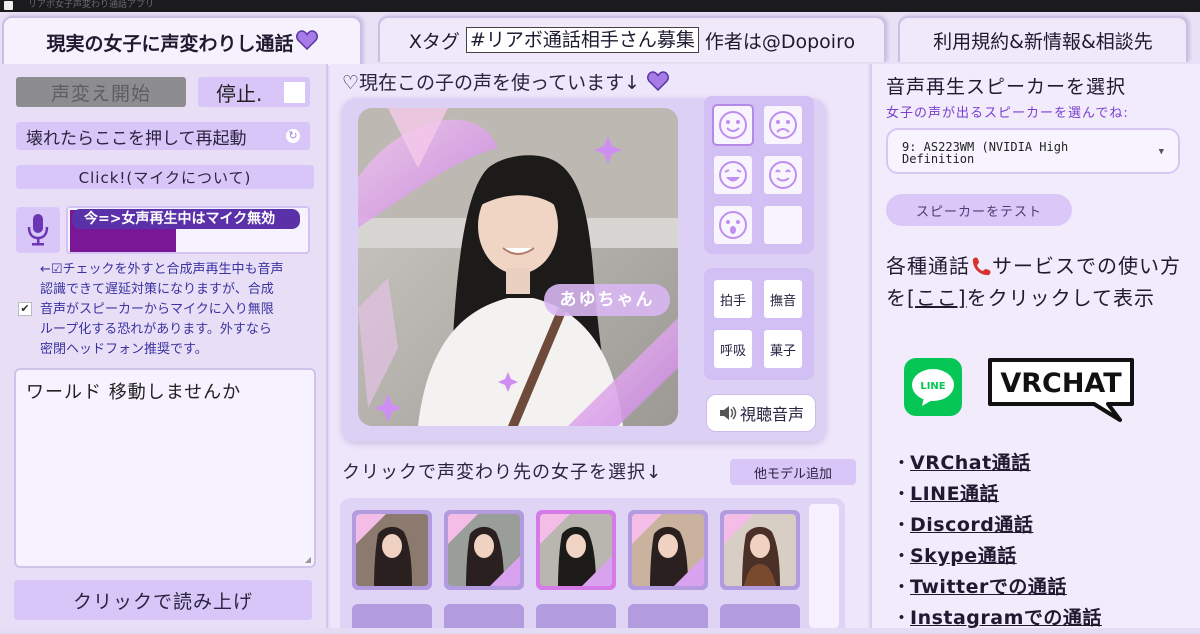 Image resolution: width=1200 pixels, height=634 pixels. What do you see at coordinates (188, 230) in the screenshot?
I see `mic-level-meter: 今=>女声再生中はマイク無効` at bounding box center [188, 230].